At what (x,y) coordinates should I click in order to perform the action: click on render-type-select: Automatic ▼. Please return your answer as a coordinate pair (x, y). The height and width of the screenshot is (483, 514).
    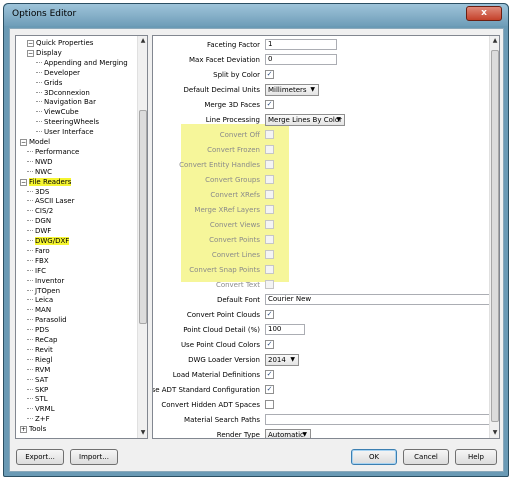
    Looking at the image, I should click on (288, 433).